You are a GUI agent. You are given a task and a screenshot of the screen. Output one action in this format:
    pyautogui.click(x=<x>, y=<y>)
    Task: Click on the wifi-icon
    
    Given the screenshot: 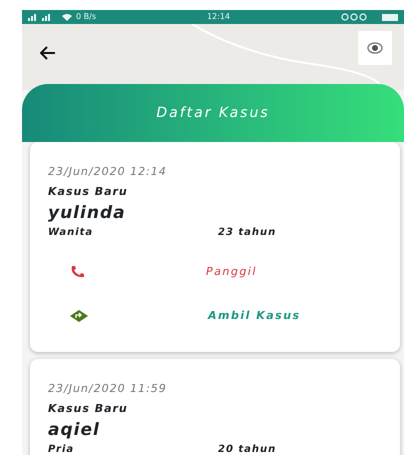 What is the action you would take?
    pyautogui.click(x=67, y=17)
    